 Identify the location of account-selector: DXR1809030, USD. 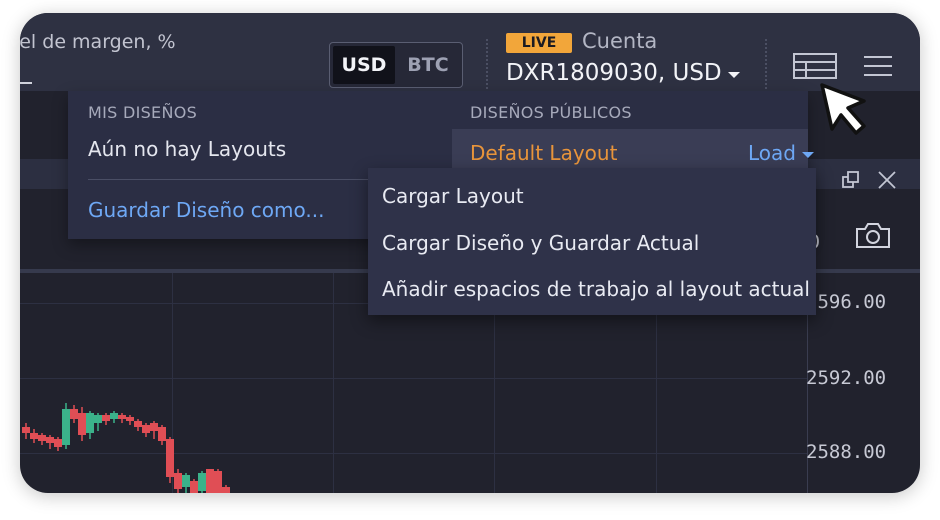
(623, 73).